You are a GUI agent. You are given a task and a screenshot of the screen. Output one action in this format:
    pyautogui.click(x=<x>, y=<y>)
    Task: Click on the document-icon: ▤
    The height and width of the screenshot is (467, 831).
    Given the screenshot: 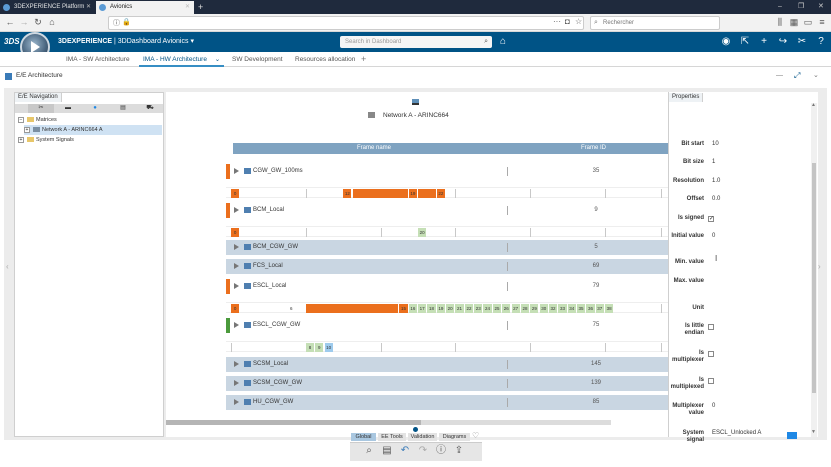 What is the action you would take?
    pyautogui.click(x=387, y=451)
    